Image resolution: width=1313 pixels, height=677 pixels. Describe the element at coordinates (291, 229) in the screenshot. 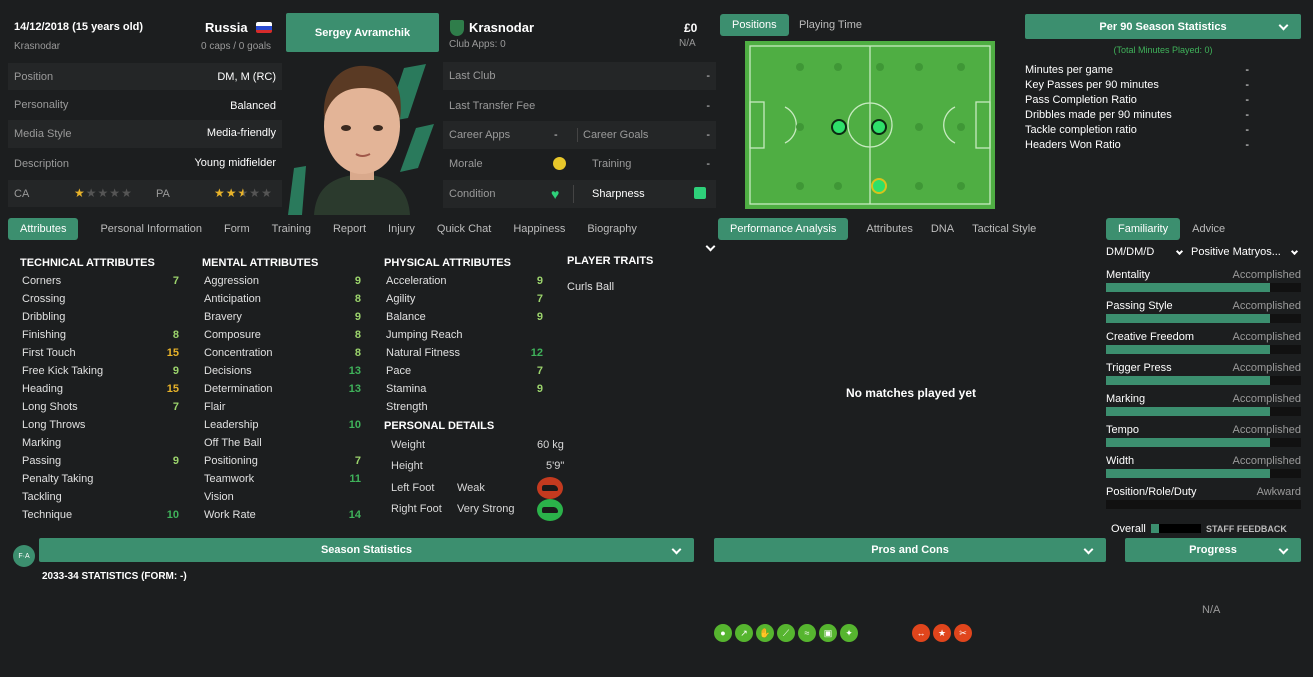

I see `tab-training: Training` at that location.